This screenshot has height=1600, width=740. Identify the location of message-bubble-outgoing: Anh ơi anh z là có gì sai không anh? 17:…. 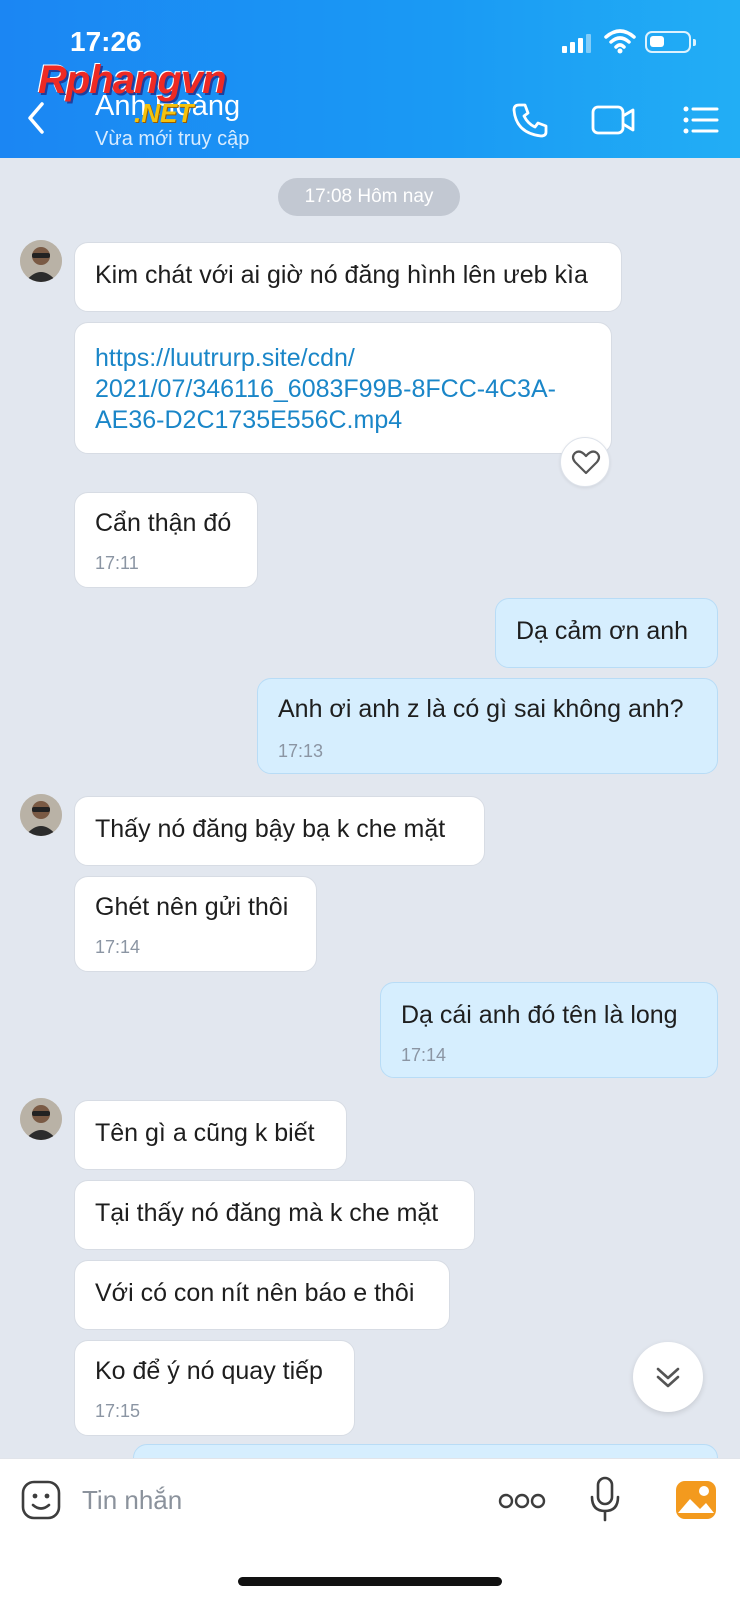
(487, 726).